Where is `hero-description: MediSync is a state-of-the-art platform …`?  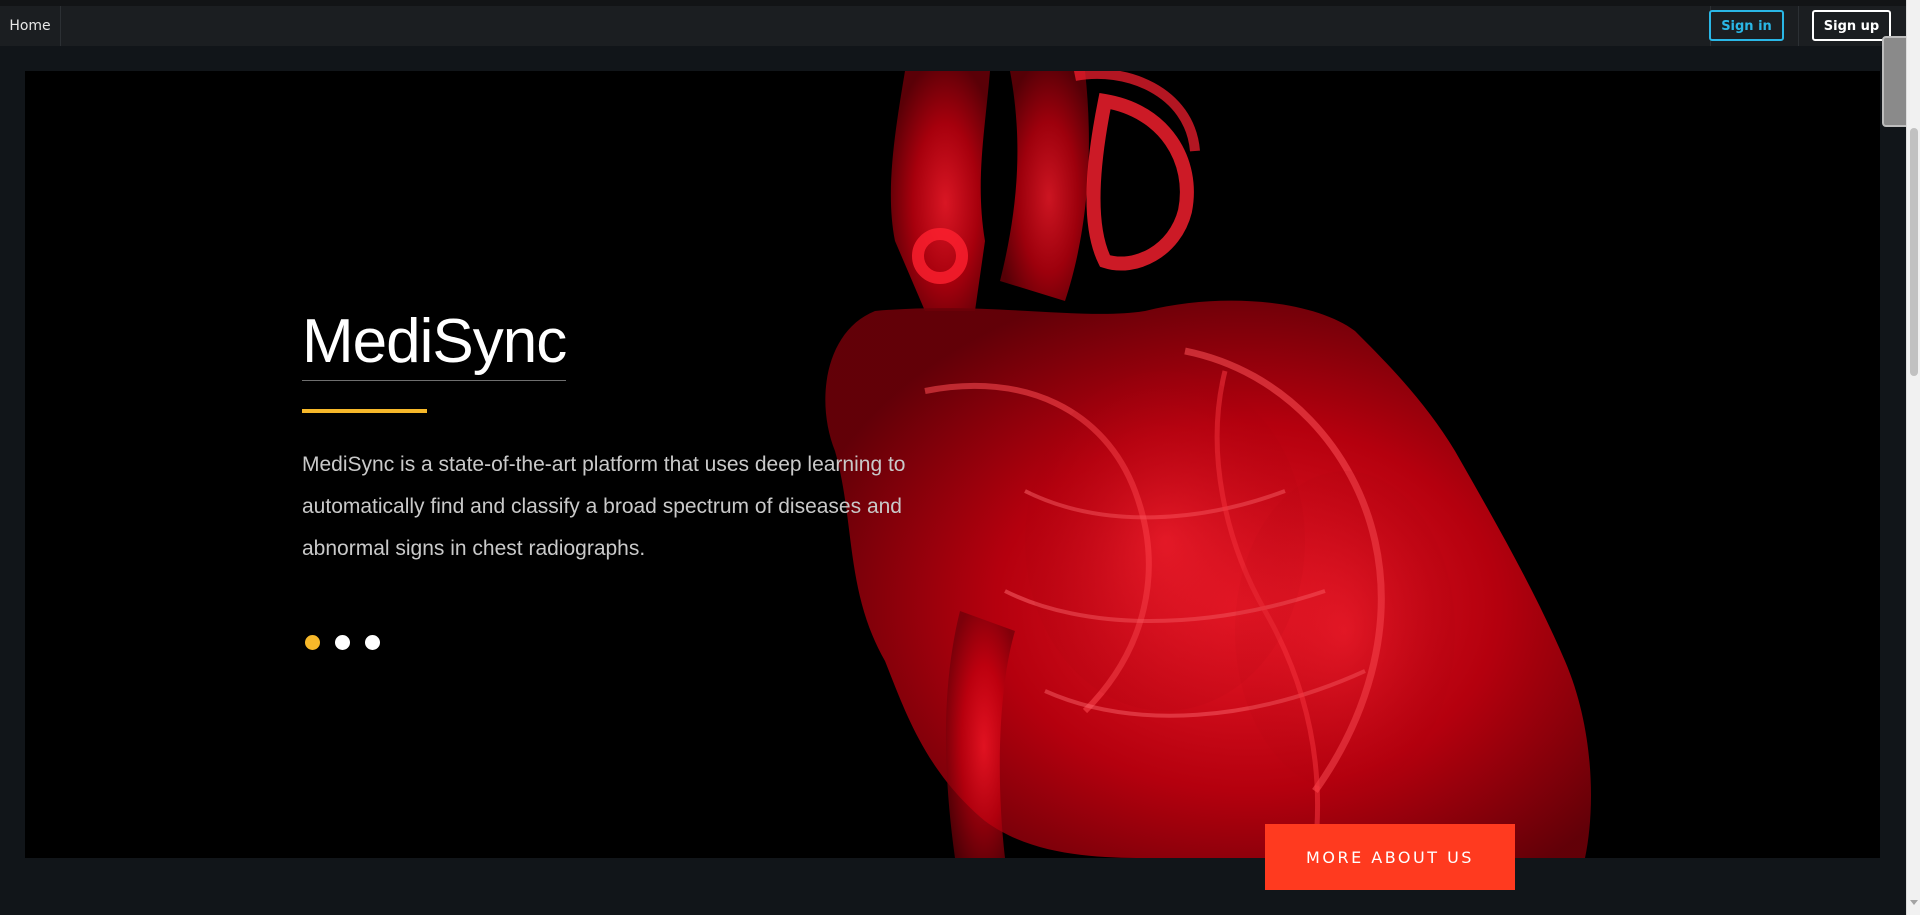 hero-description: MediSync is a state-of-the-art platform … is located at coordinates (604, 506).